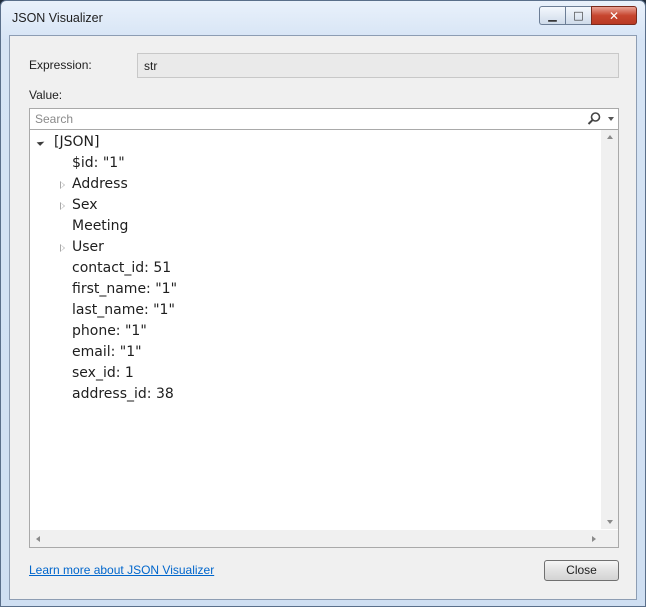 The image size is (646, 607). Describe the element at coordinates (98, 163) in the screenshot. I see `tree-row-label: $id: "1"` at that location.